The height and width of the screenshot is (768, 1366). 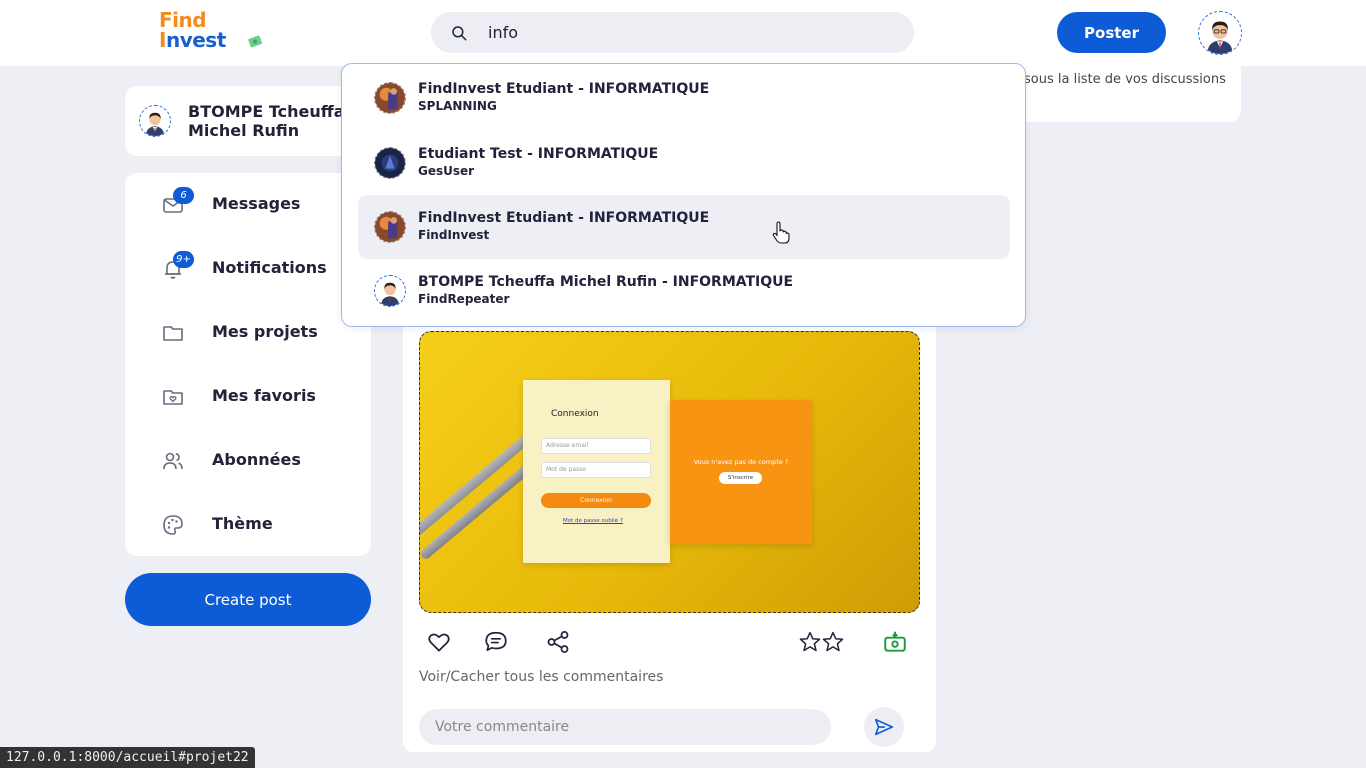 I want to click on sidebar-item-followers: Abonnées, so click(x=248, y=461).